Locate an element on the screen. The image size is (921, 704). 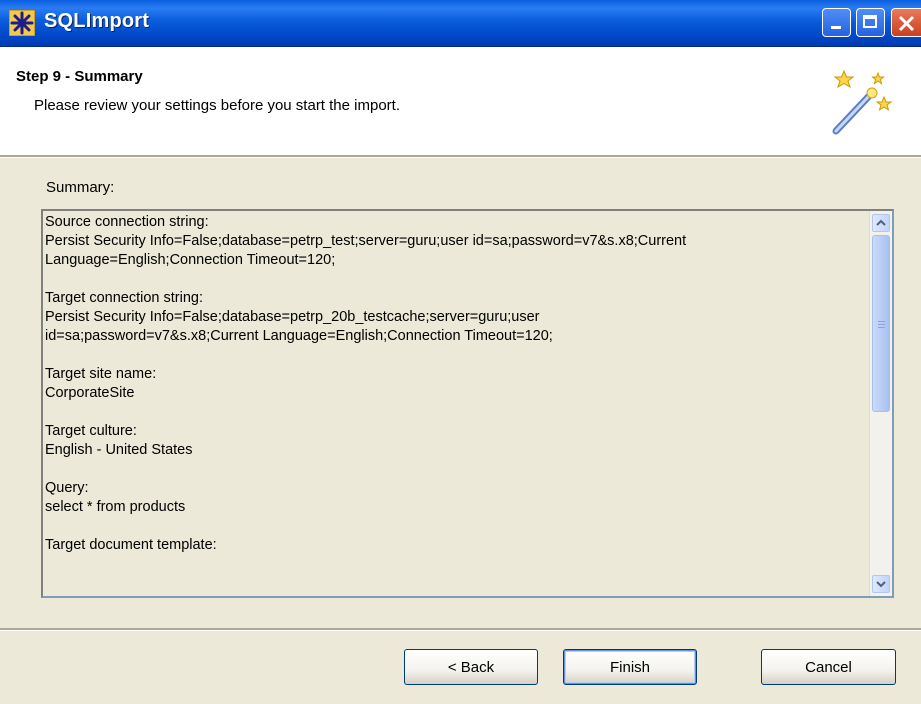
summary-value: CorporateSite is located at coordinates (90, 393).